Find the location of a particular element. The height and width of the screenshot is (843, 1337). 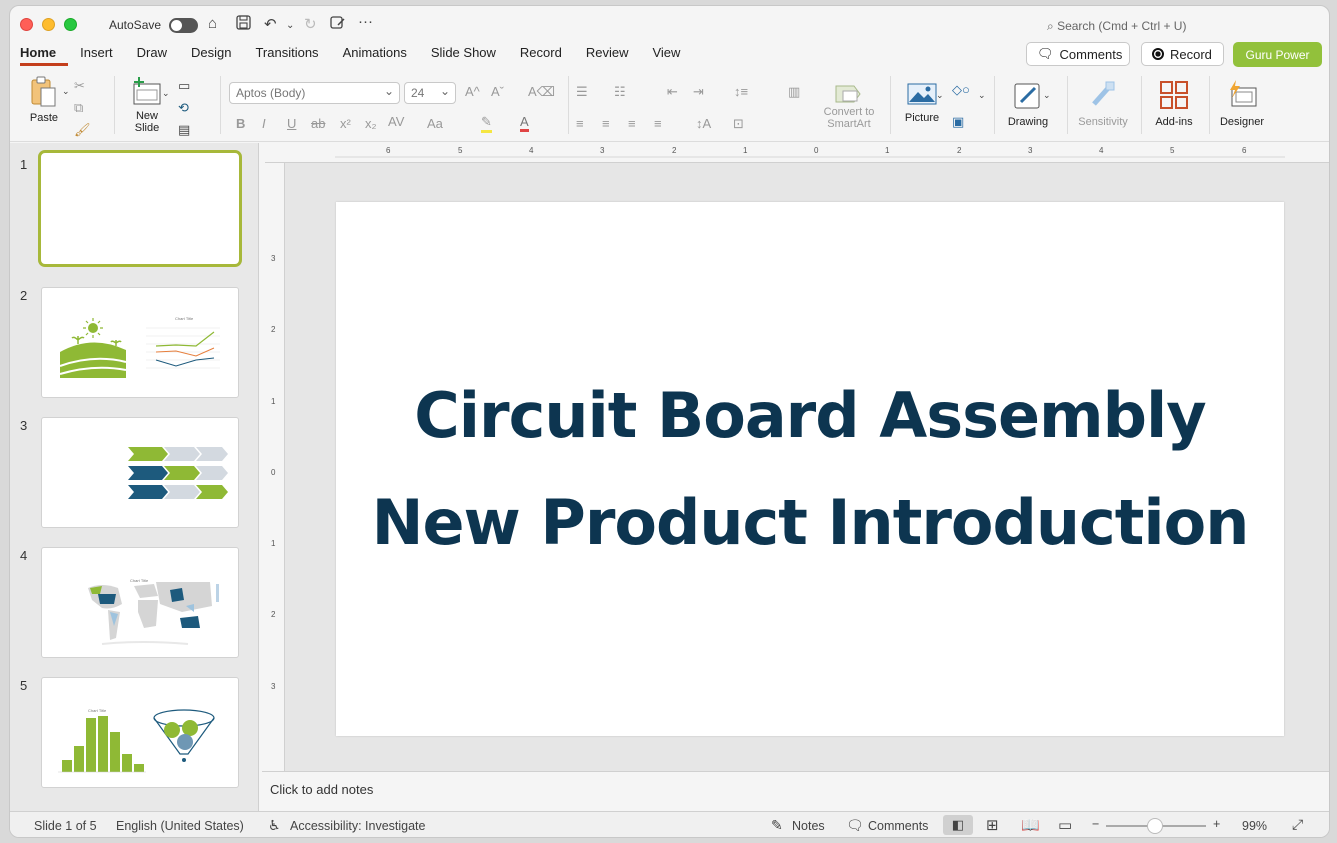

text-box-icon: ▣ is located at coordinates (958, 122).